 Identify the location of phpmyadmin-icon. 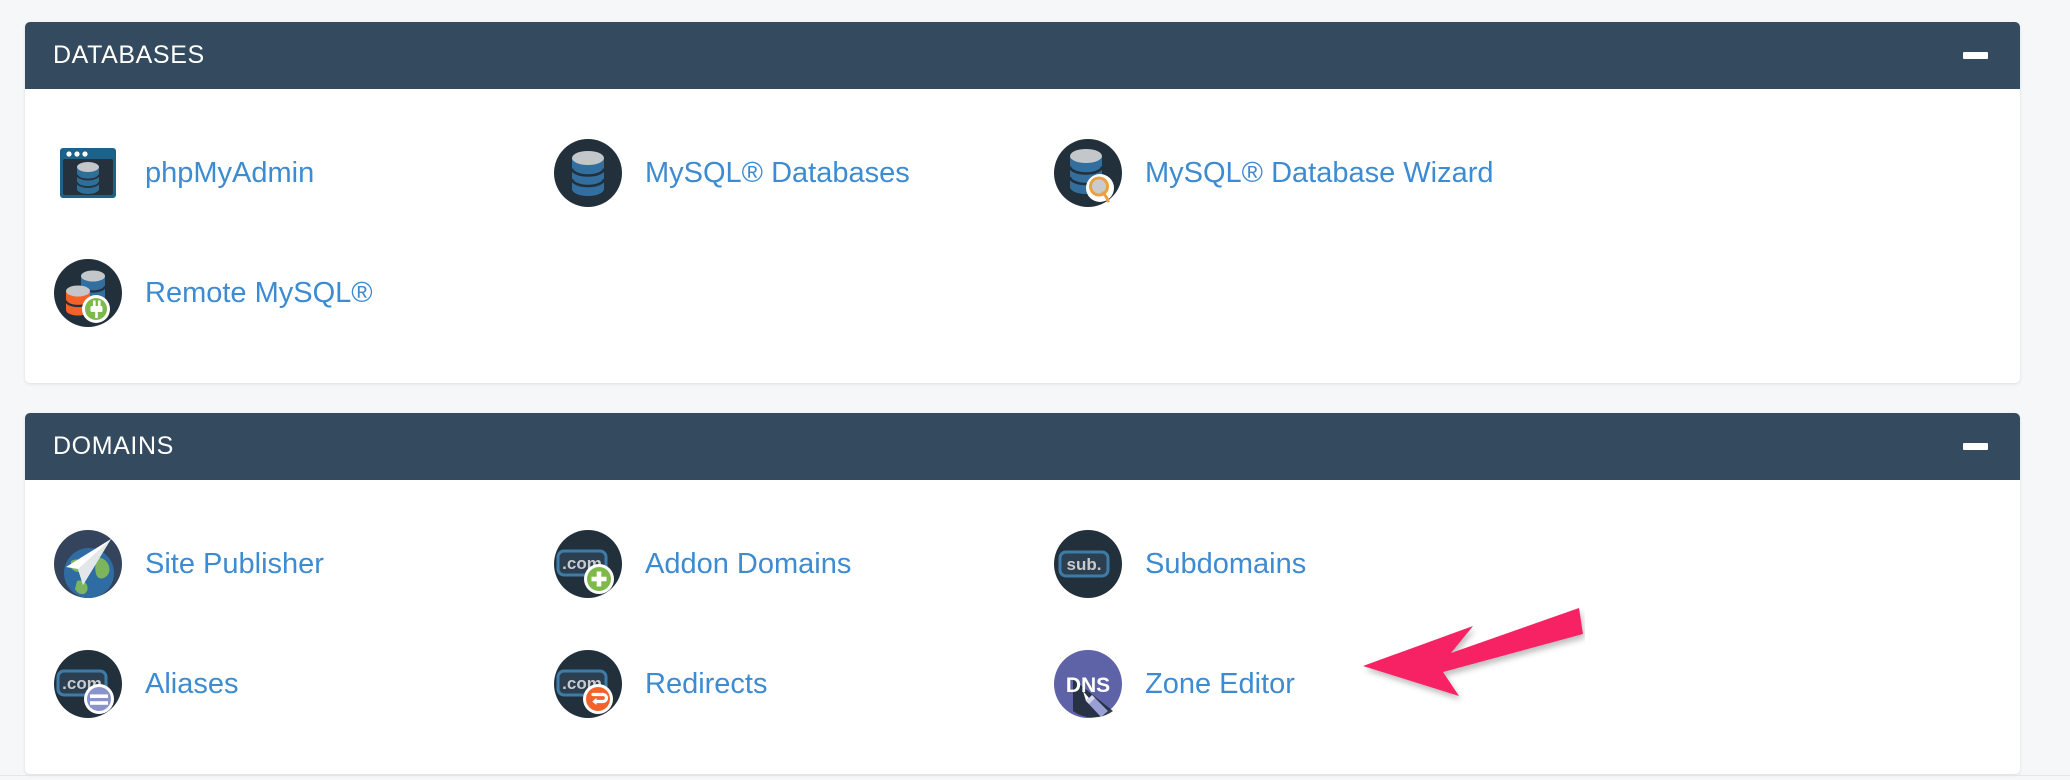
(88, 173).